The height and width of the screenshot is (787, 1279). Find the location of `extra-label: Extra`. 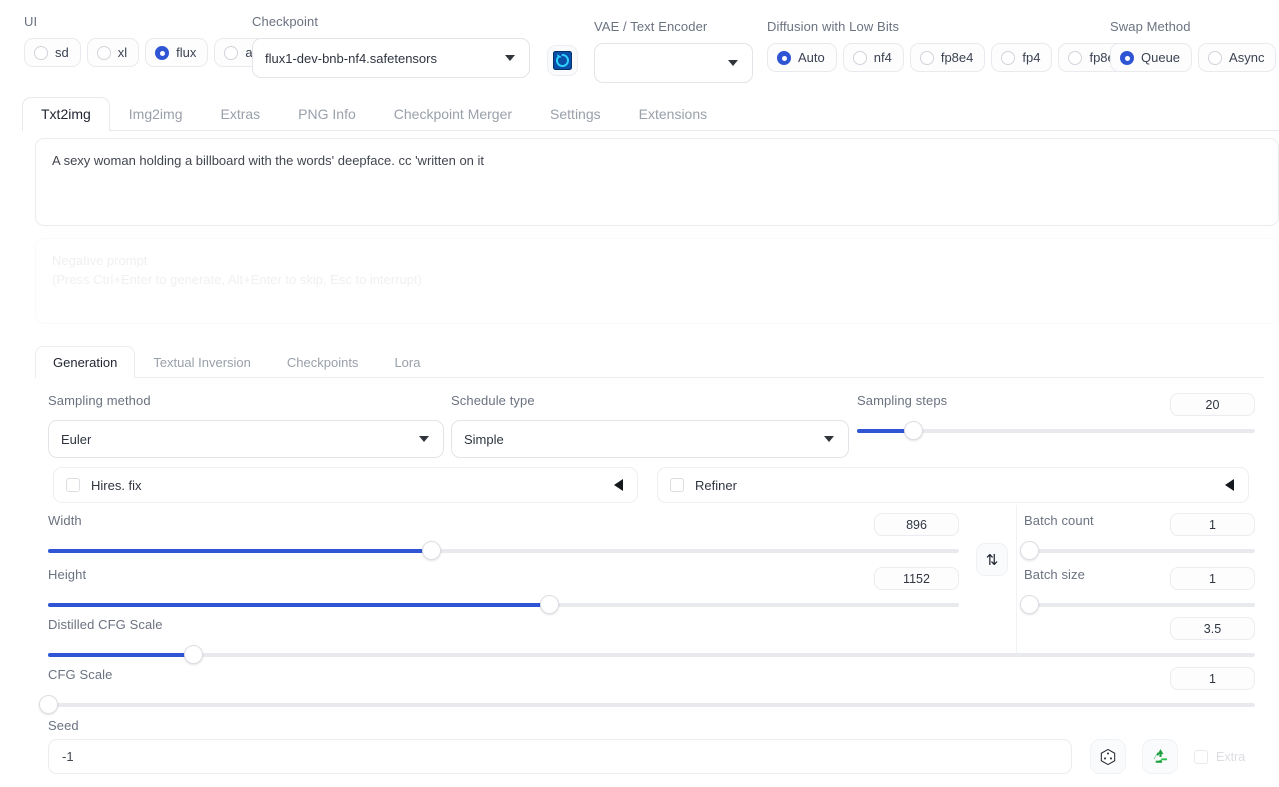

extra-label: Extra is located at coordinates (1231, 757).